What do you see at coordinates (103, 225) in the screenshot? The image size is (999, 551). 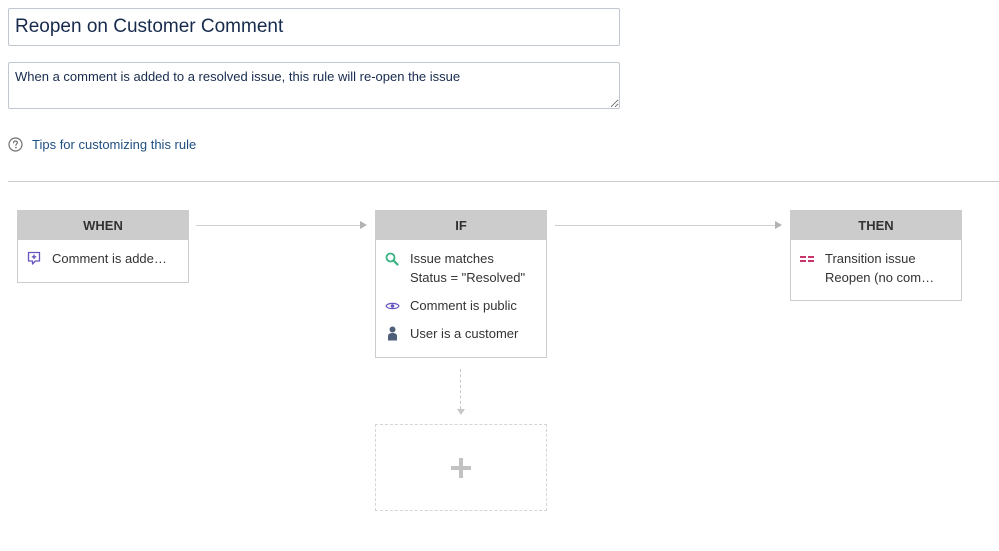 I see `when-card-header: WHEN` at bounding box center [103, 225].